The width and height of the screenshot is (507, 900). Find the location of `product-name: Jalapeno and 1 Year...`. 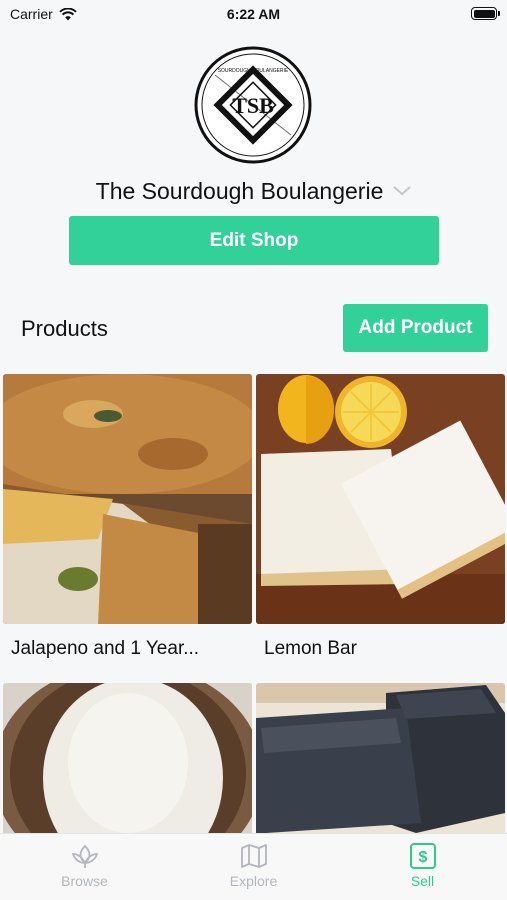

product-name: Jalapeno and 1 Year... is located at coordinates (105, 648).